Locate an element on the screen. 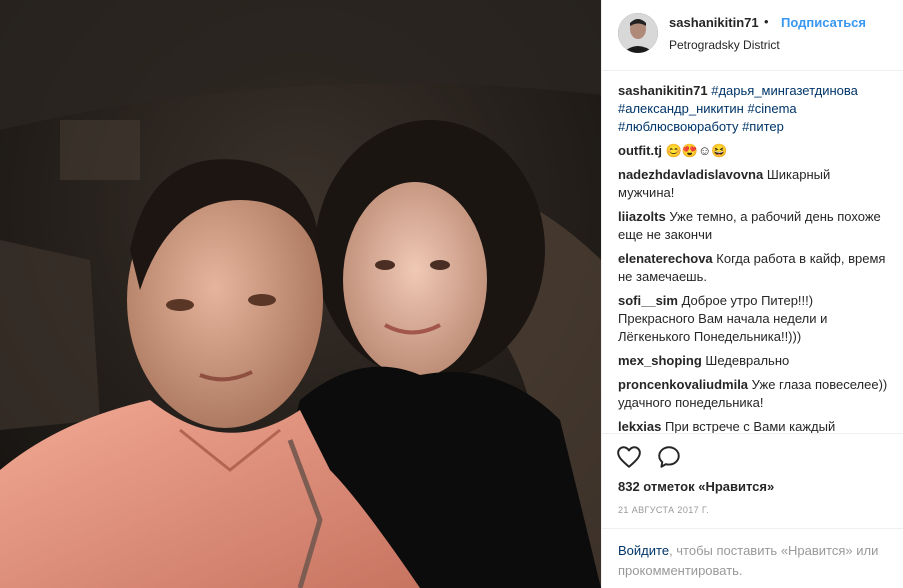 This screenshot has width=903, height=588. comment-username: sofi__sim is located at coordinates (648, 300).